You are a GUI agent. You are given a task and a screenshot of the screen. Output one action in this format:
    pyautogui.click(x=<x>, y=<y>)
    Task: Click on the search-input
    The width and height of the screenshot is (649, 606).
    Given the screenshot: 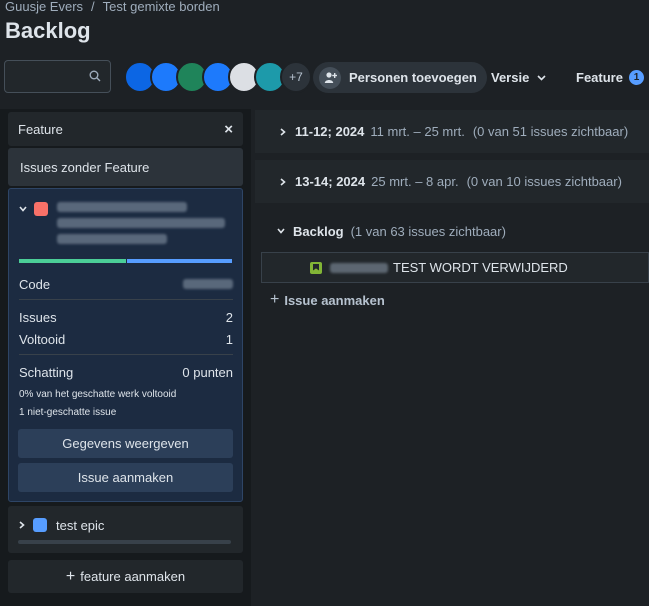 What is the action you would take?
    pyautogui.click(x=57, y=76)
    